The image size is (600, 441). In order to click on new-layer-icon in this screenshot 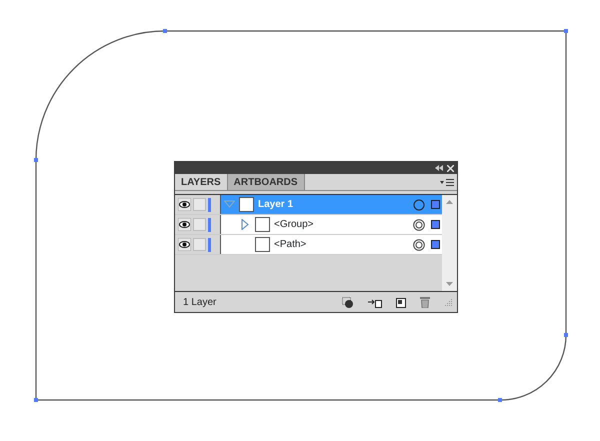, I will do `click(401, 302)`.